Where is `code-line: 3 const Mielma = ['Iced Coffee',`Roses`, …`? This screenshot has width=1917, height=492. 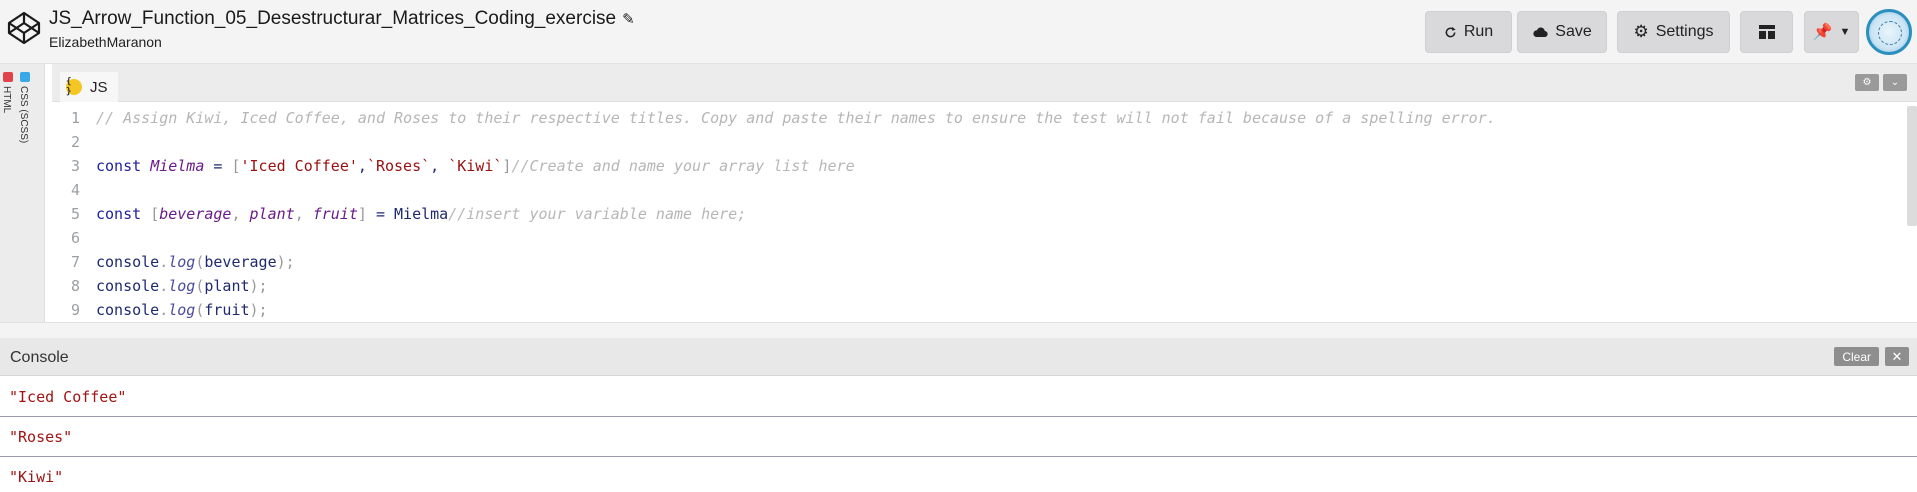 code-line: 3 const Mielma = ['Iced Coffee',`Roses`, … is located at coordinates (453, 166).